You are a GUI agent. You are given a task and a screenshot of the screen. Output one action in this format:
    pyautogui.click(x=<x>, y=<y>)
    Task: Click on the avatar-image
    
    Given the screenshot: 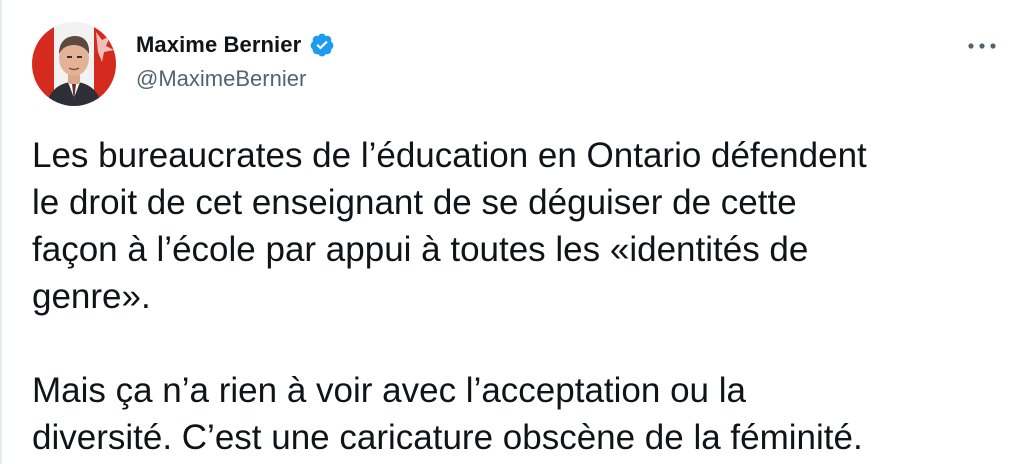 What is the action you would take?
    pyautogui.click(x=74, y=64)
    